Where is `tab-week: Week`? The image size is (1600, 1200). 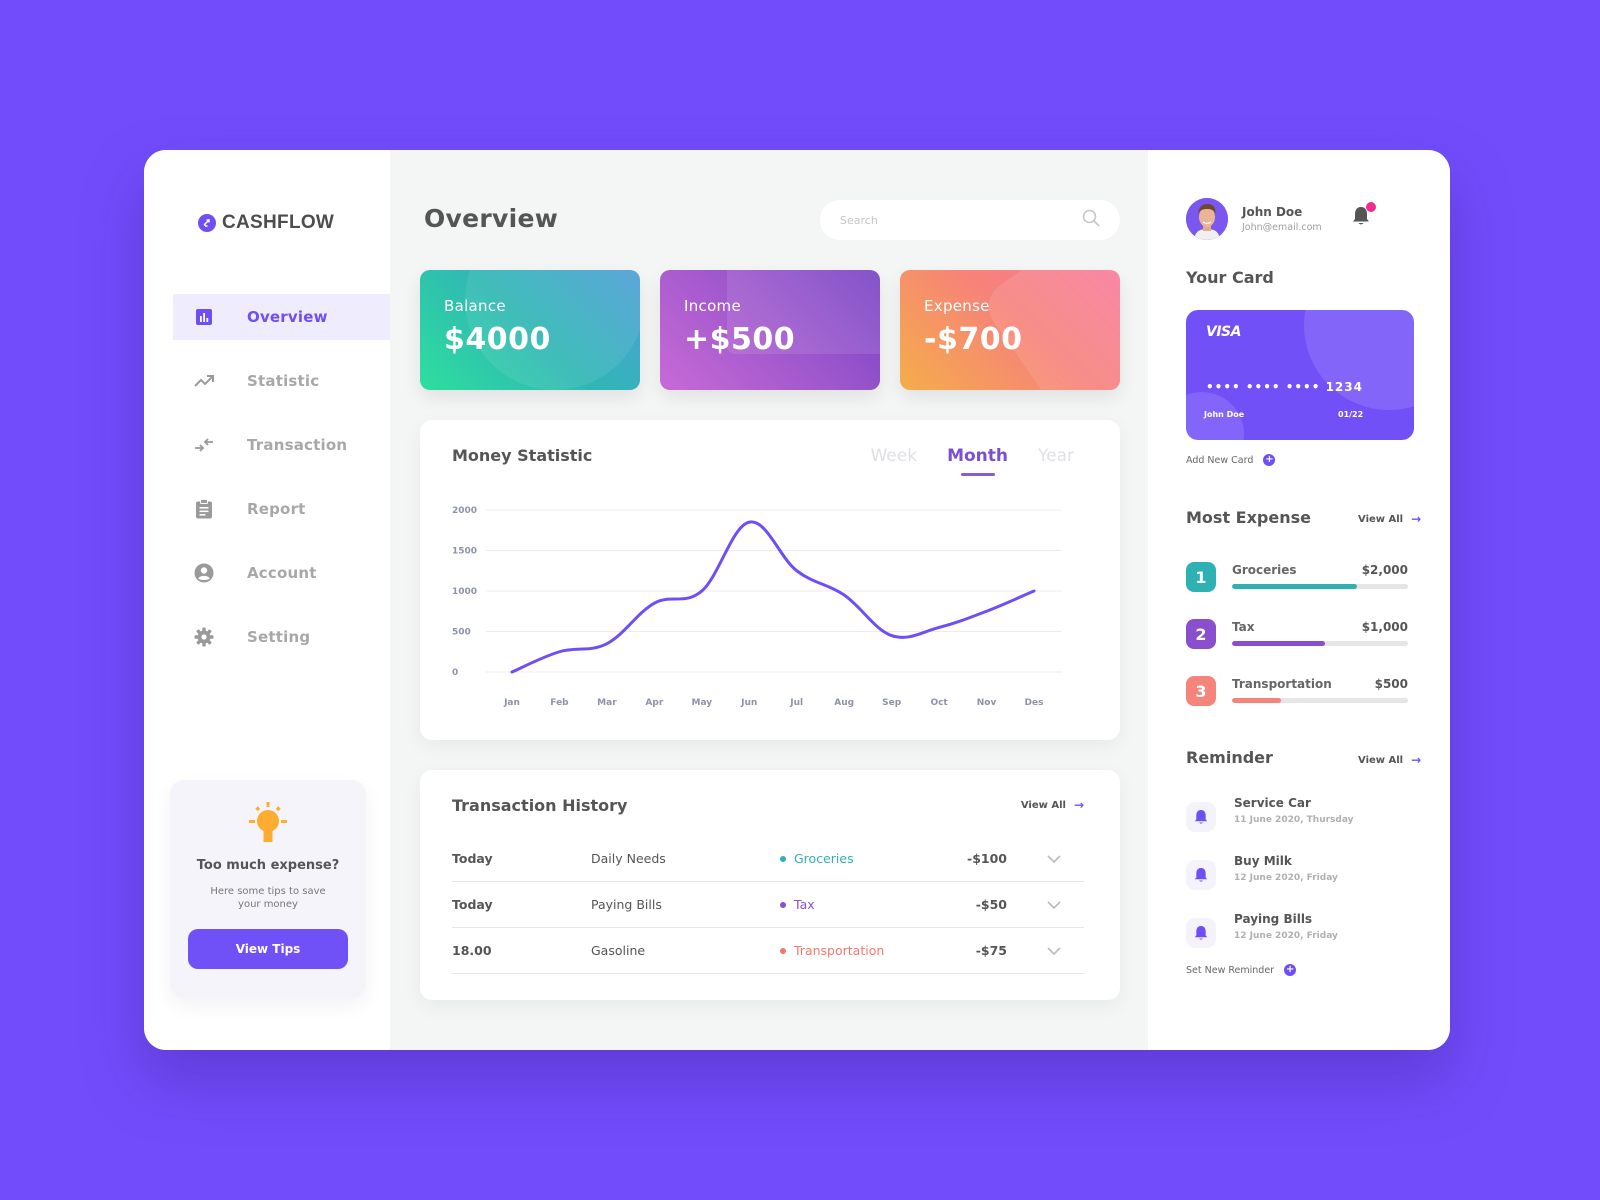
tab-week: Week is located at coordinates (893, 456).